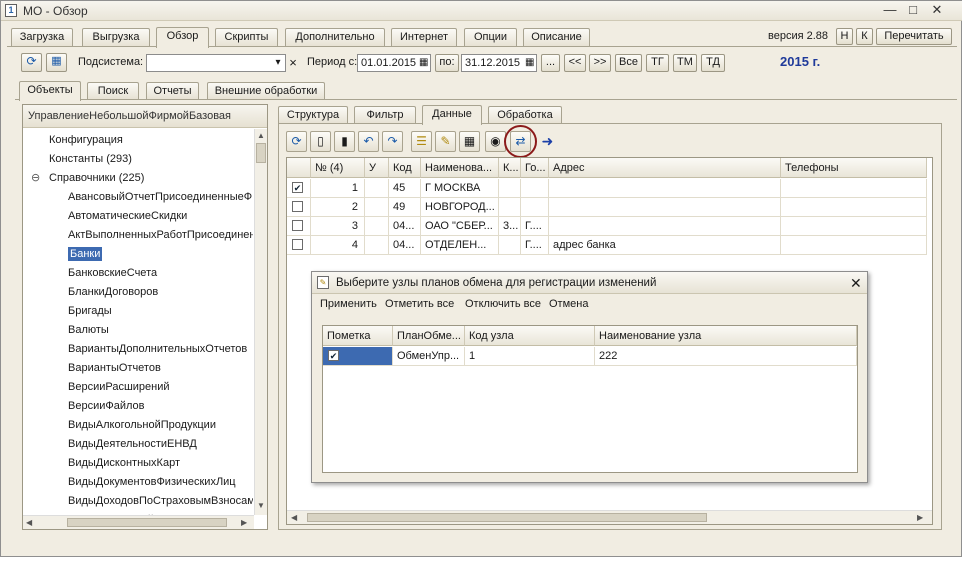 The height and width of the screenshot is (562, 962). What do you see at coordinates (338, 168) in the screenshot?
I see `column-header: № (4)` at bounding box center [338, 168].